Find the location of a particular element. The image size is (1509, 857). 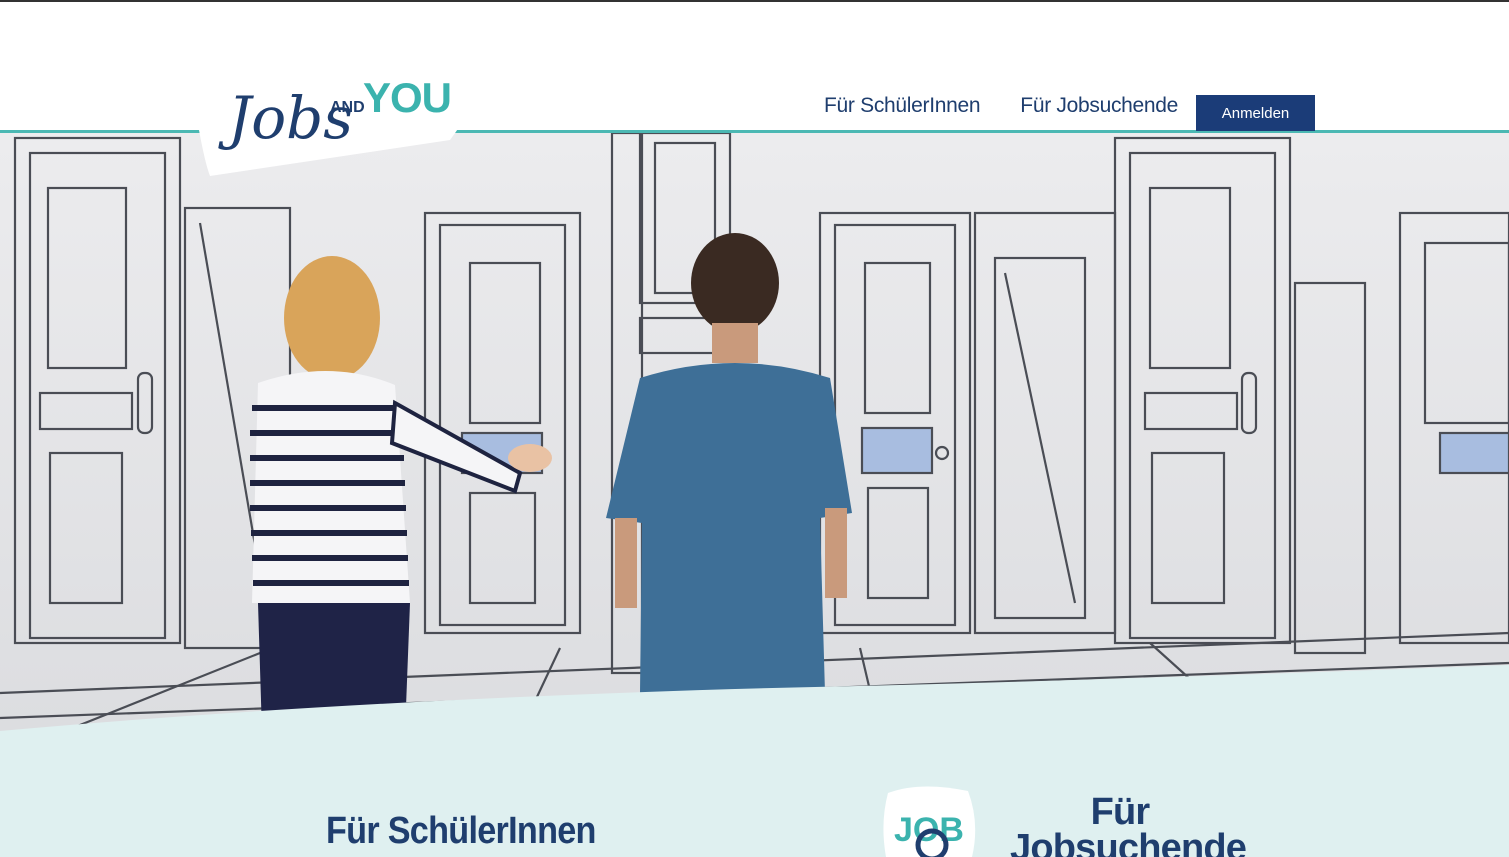

logo-and-text: AND is located at coordinates (347, 107).